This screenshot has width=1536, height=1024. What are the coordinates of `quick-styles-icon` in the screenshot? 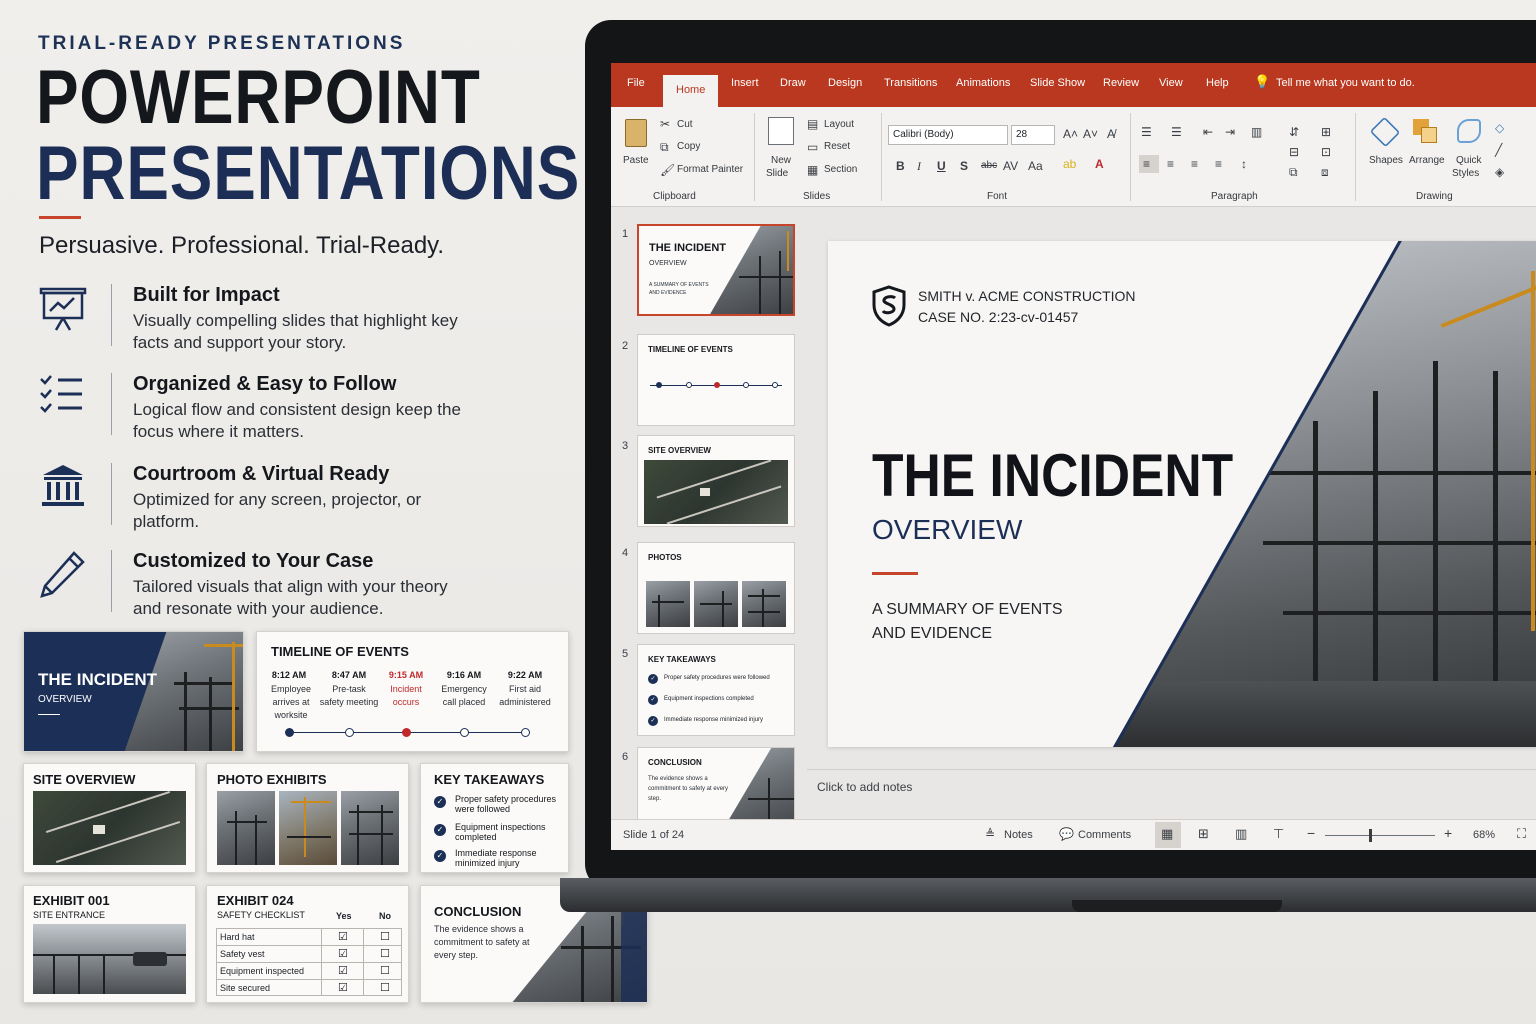 It's located at (1469, 131).